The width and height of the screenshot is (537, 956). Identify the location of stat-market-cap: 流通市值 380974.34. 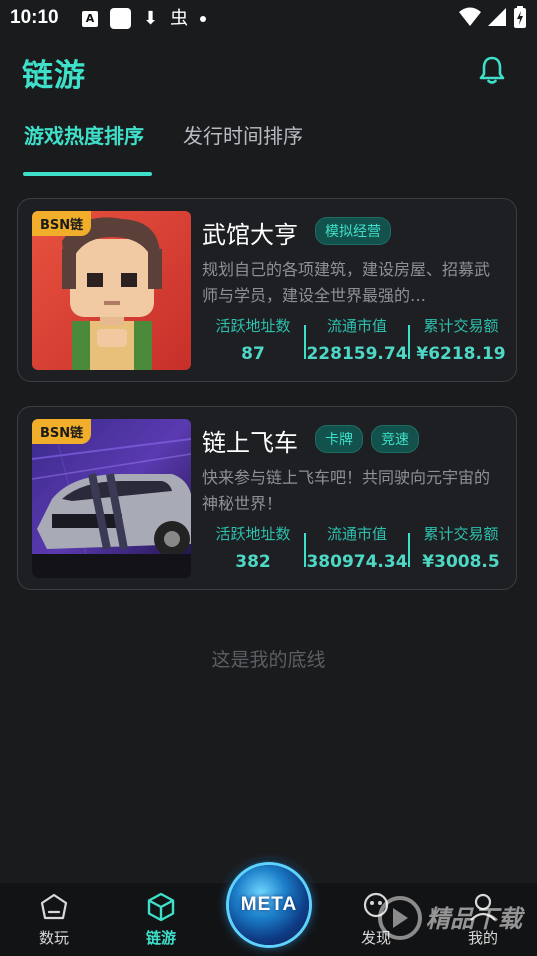
(357, 549).